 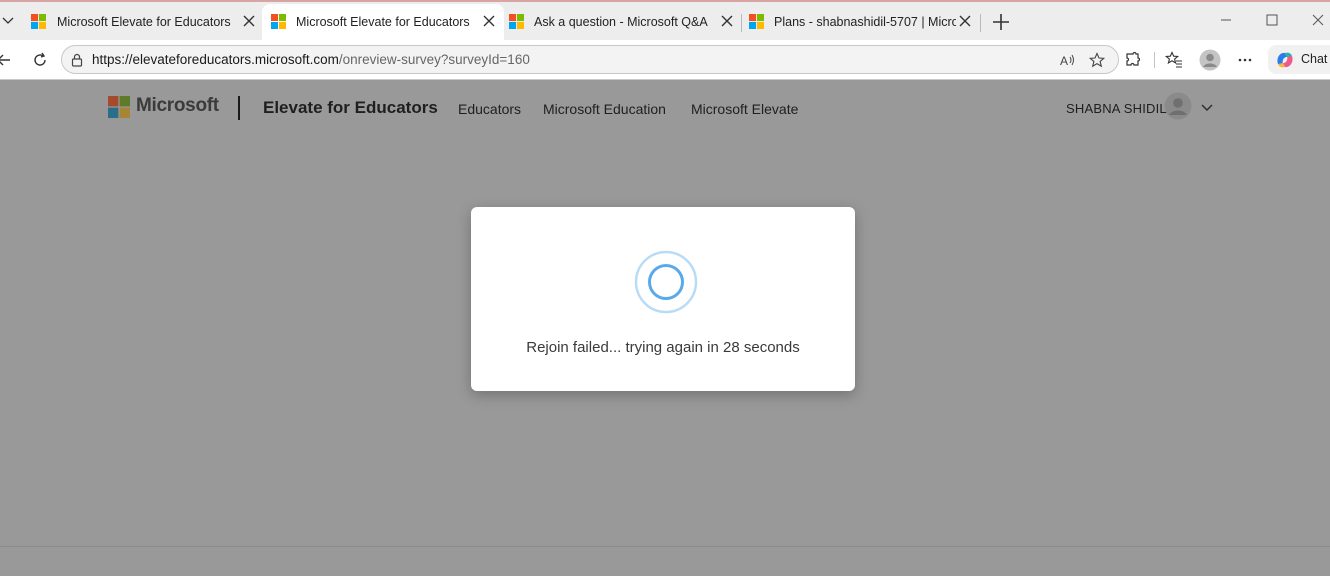 I want to click on toolbar-divider, so click(x=1154, y=60).